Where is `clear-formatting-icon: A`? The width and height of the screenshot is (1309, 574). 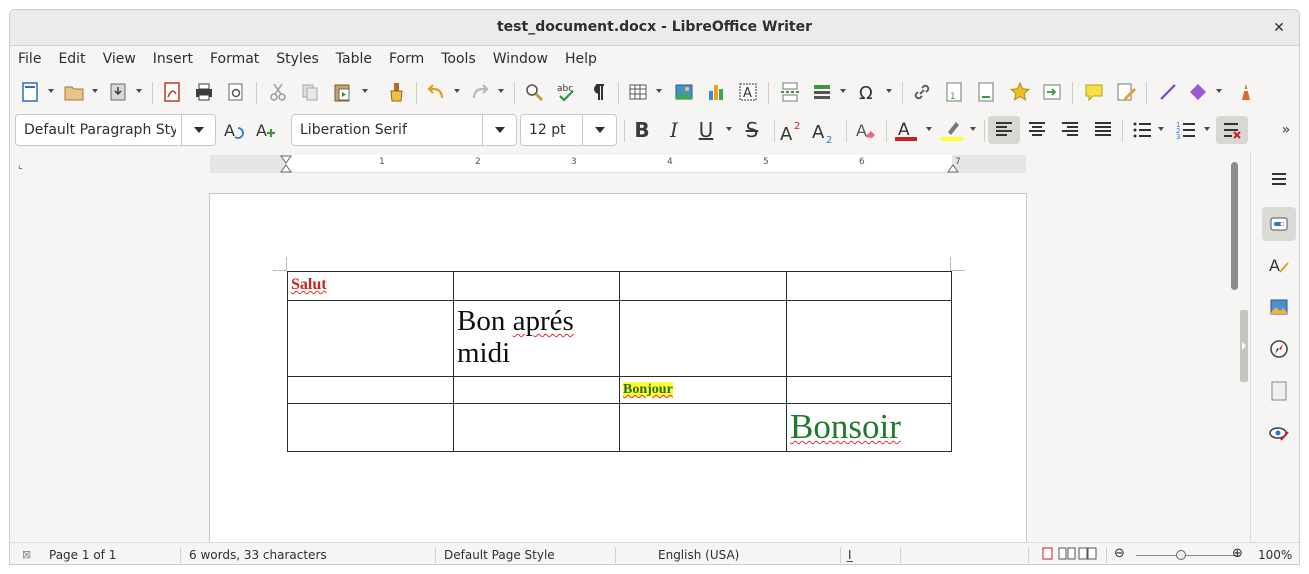 clear-formatting-icon: A is located at coordinates (866, 130).